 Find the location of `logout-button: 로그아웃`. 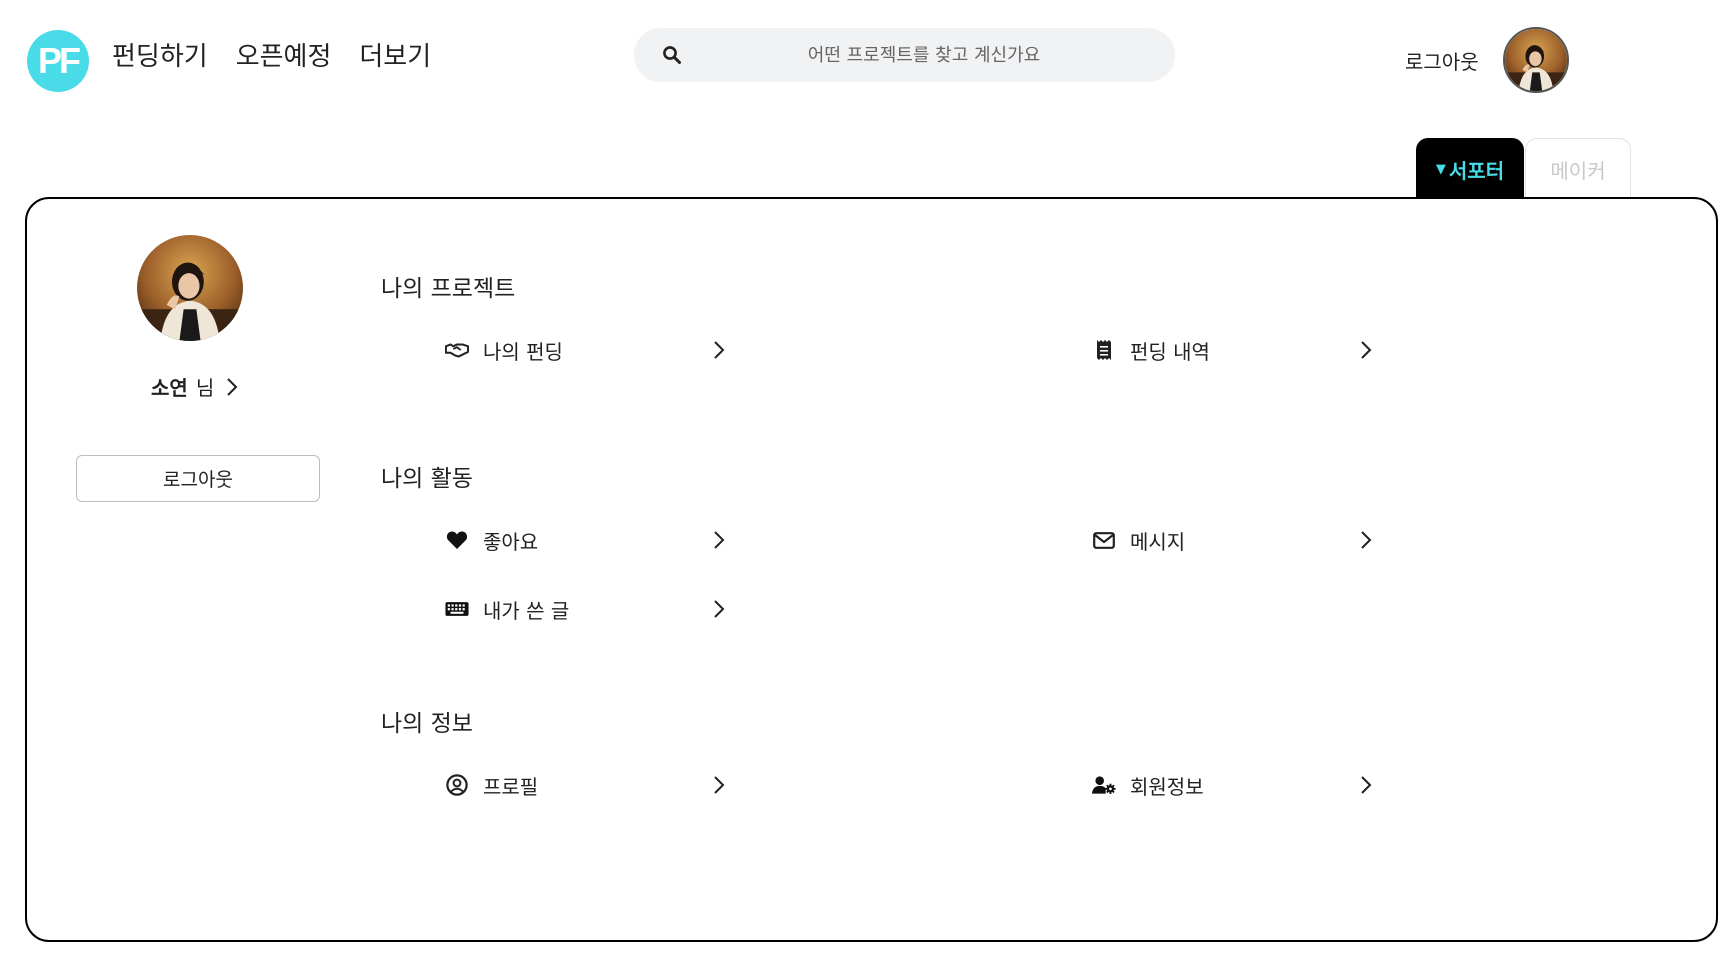

logout-button: 로그아웃 is located at coordinates (198, 478).